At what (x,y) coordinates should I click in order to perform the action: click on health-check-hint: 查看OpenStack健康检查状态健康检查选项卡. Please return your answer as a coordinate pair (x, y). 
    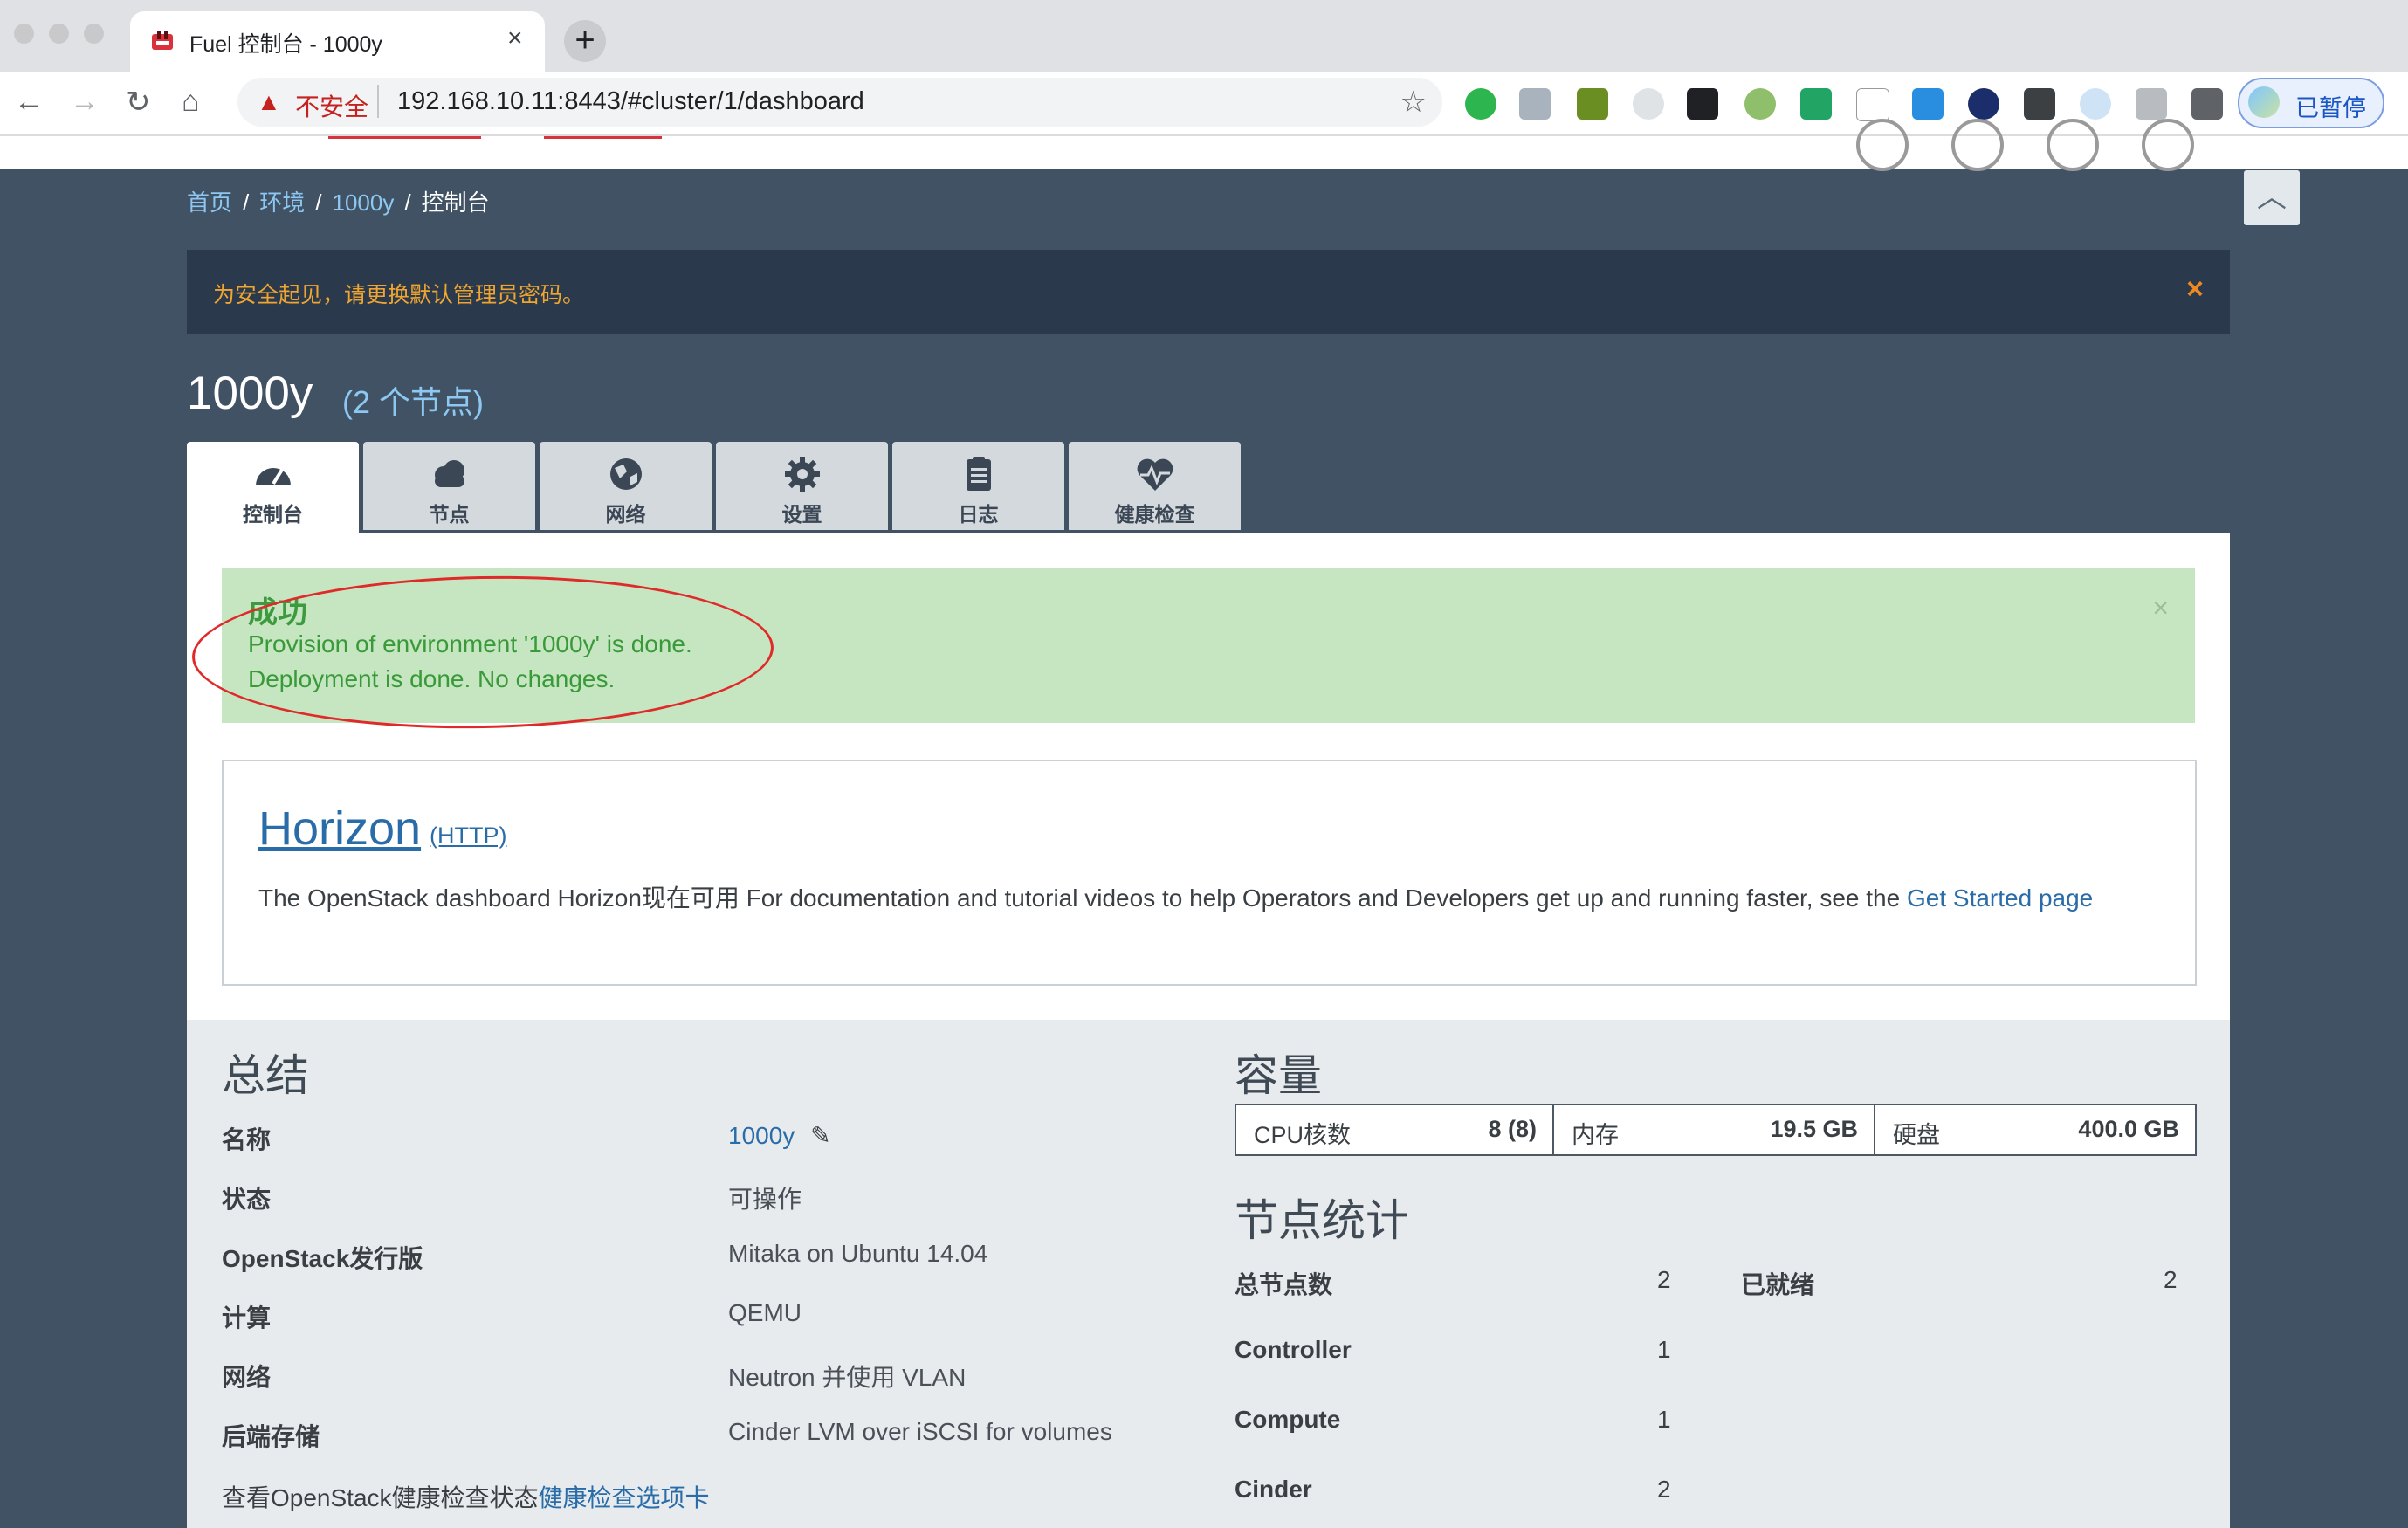
    Looking at the image, I should click on (466, 1496).